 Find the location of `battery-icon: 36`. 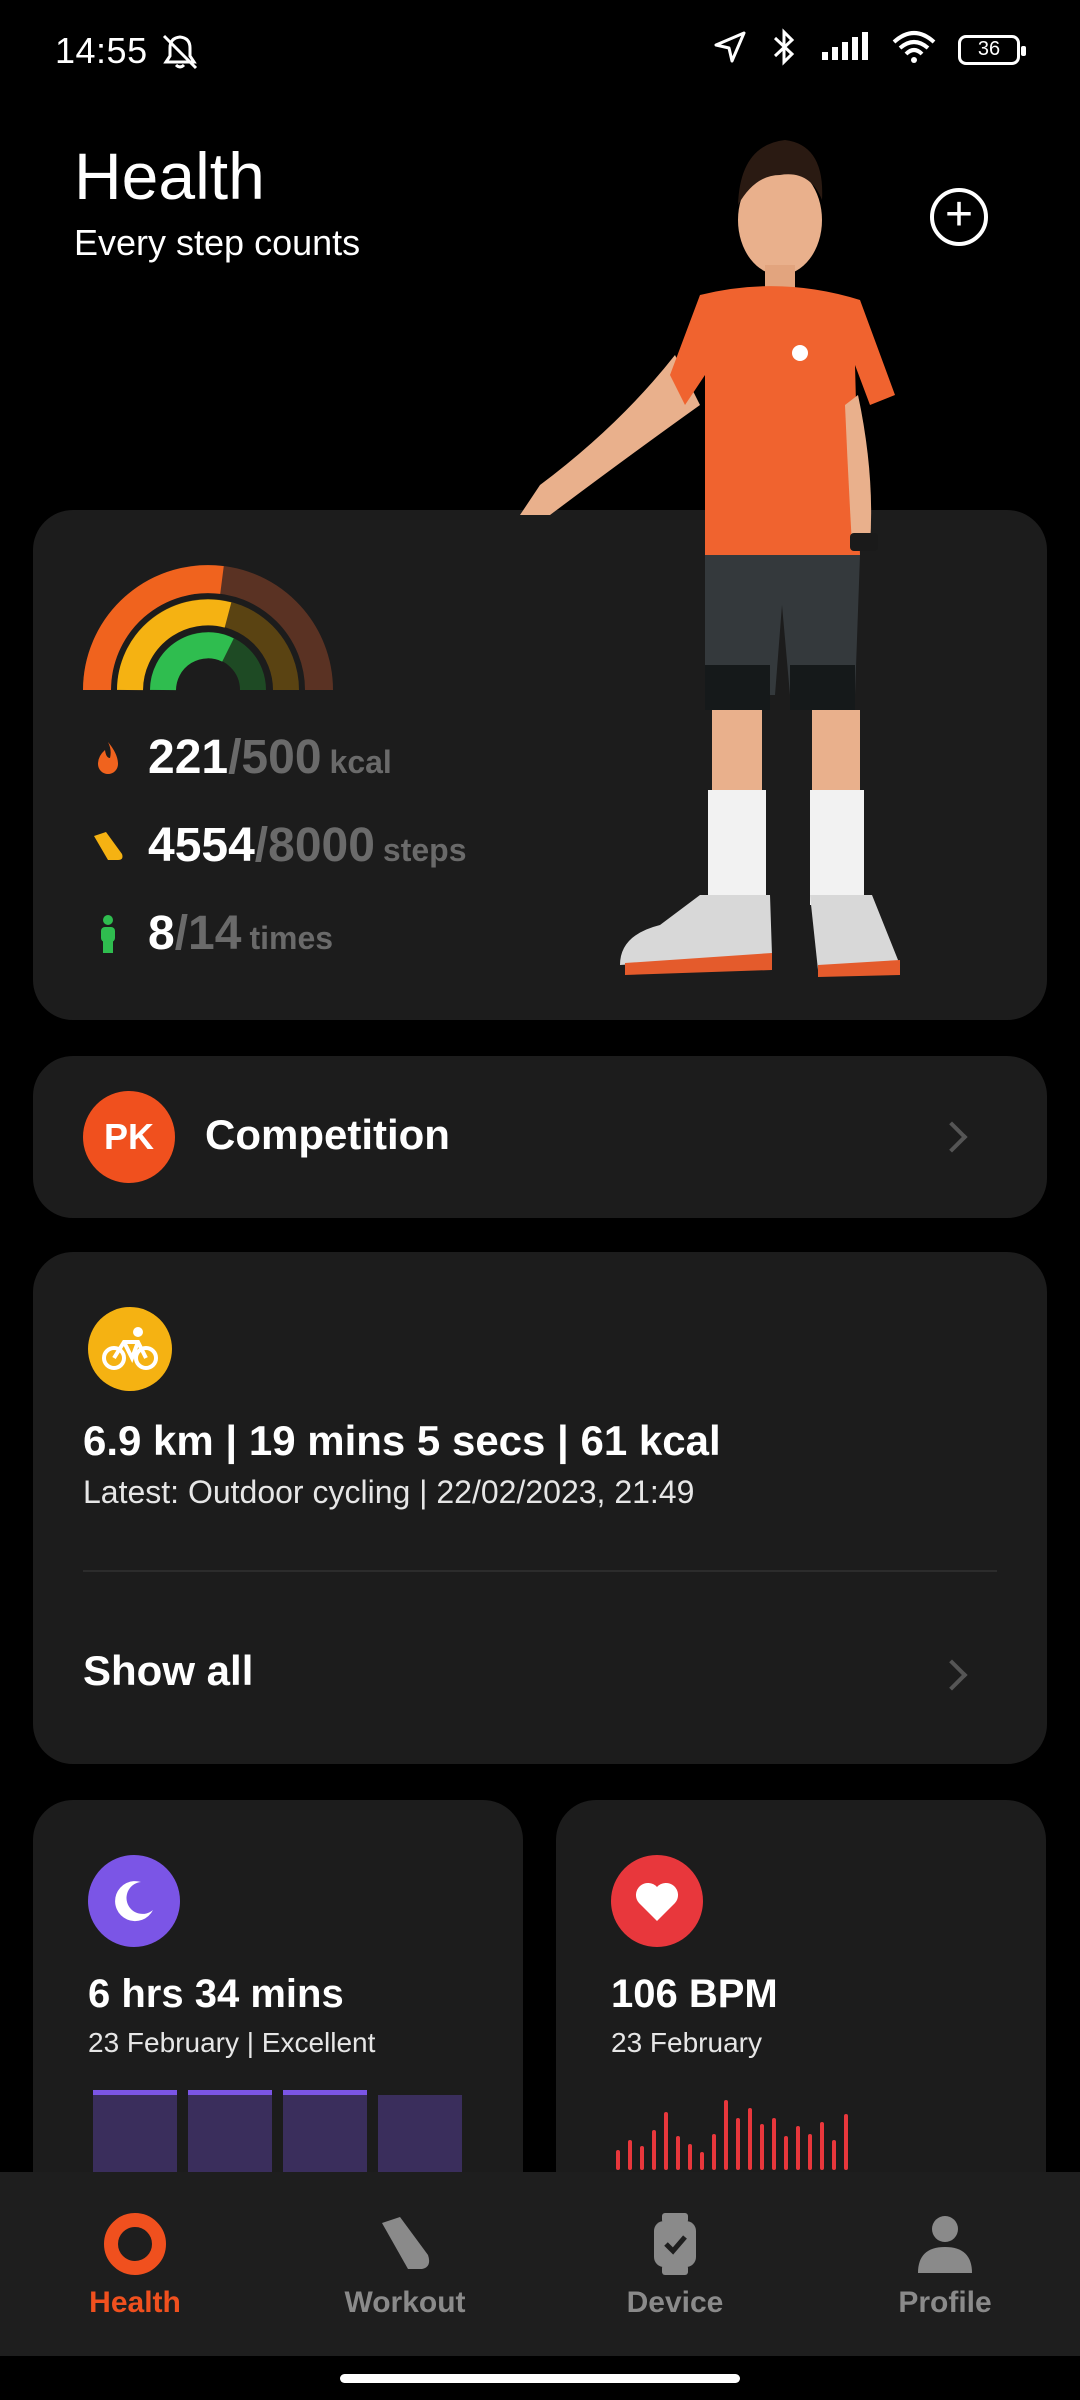

battery-icon: 36 is located at coordinates (992, 49).